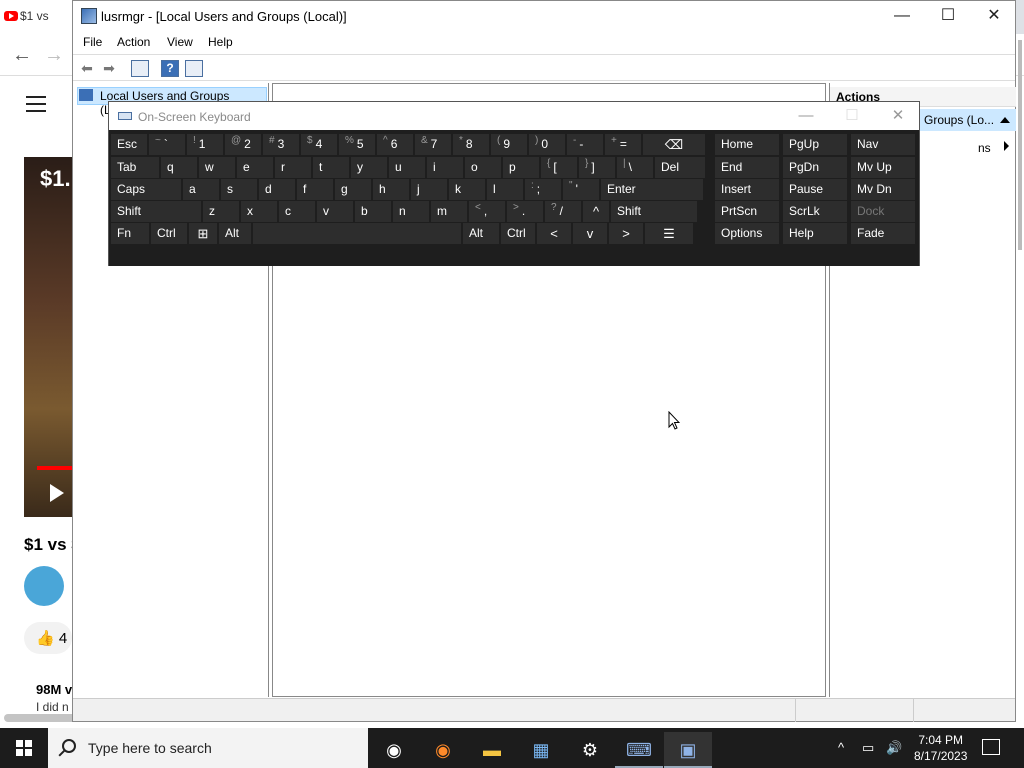 The height and width of the screenshot is (768, 1024). Describe the element at coordinates (335, 211) in the screenshot. I see `osk-key: v` at that location.